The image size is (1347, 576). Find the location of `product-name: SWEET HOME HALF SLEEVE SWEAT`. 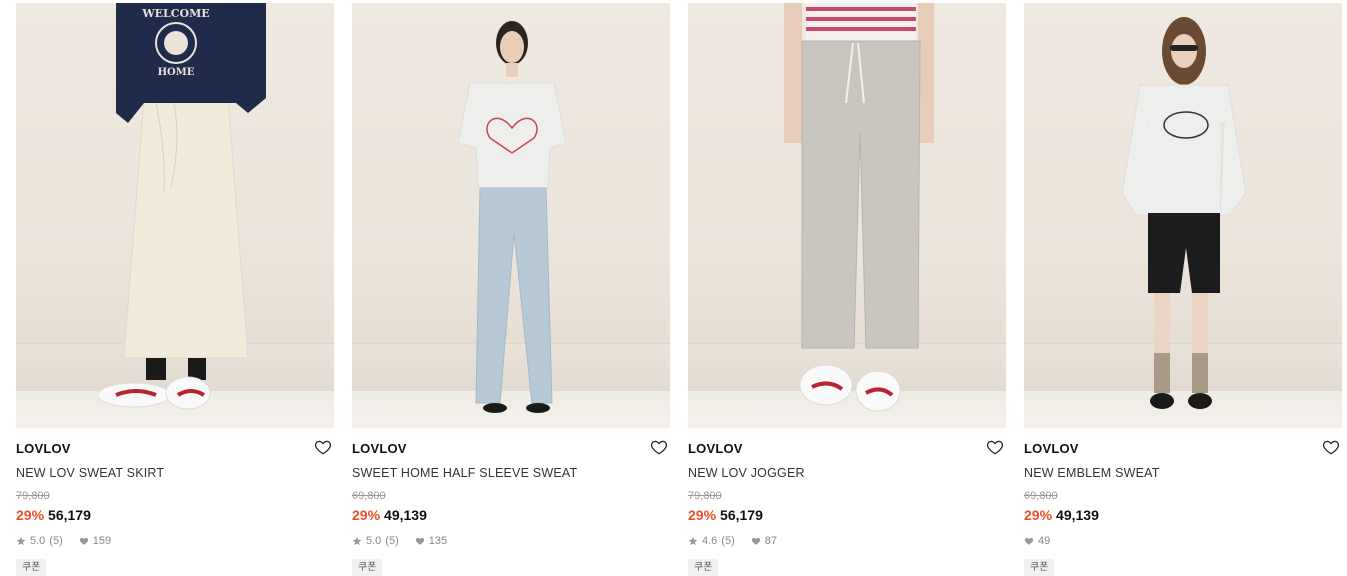

product-name: SWEET HOME HALF SLEEVE SWEAT is located at coordinates (464, 473).